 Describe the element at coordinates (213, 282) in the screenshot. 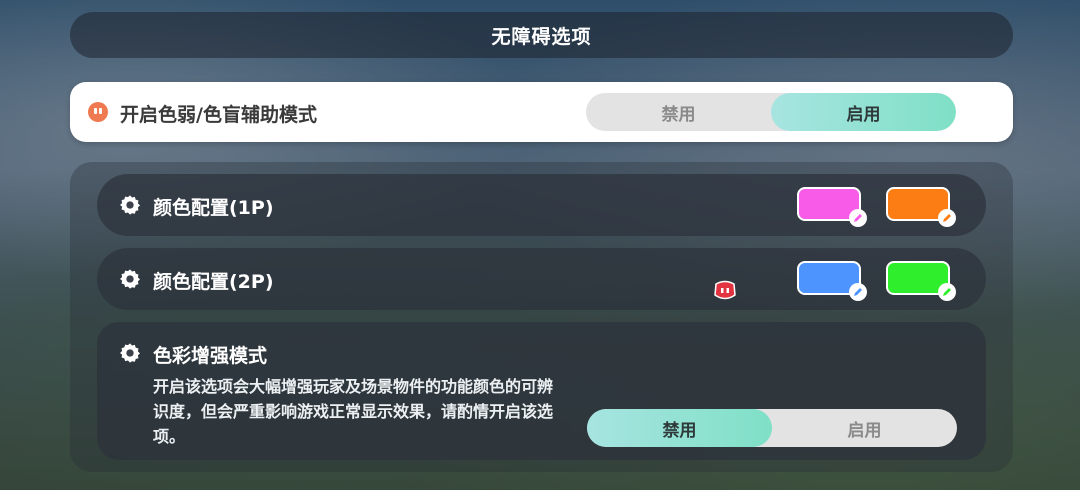

I see `color-config-2p-label: 颜色配置(2P)` at that location.